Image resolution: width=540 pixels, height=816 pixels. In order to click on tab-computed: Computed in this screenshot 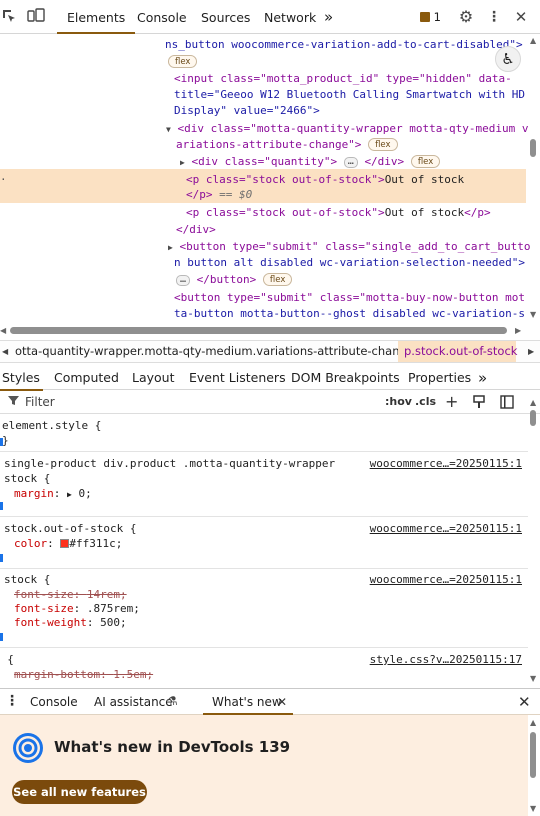, I will do `click(86, 378)`.